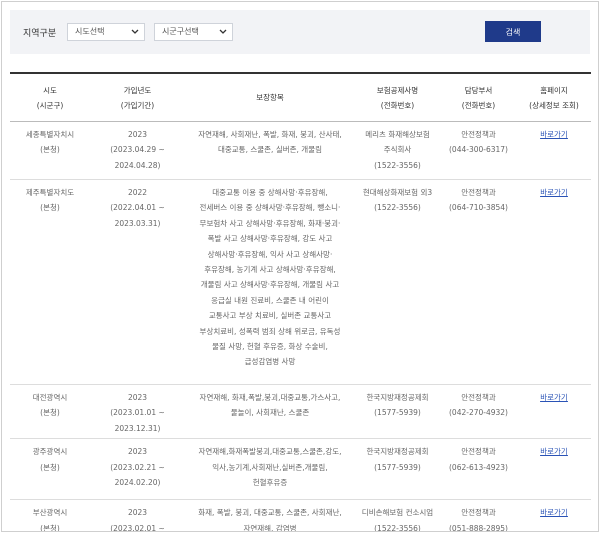 The height and width of the screenshot is (533, 600). What do you see at coordinates (270, 134) in the screenshot?
I see `coverage-line: 자연재해, 사회재난, 폭발, 화재, 붕괴, 산사태,` at bounding box center [270, 134].